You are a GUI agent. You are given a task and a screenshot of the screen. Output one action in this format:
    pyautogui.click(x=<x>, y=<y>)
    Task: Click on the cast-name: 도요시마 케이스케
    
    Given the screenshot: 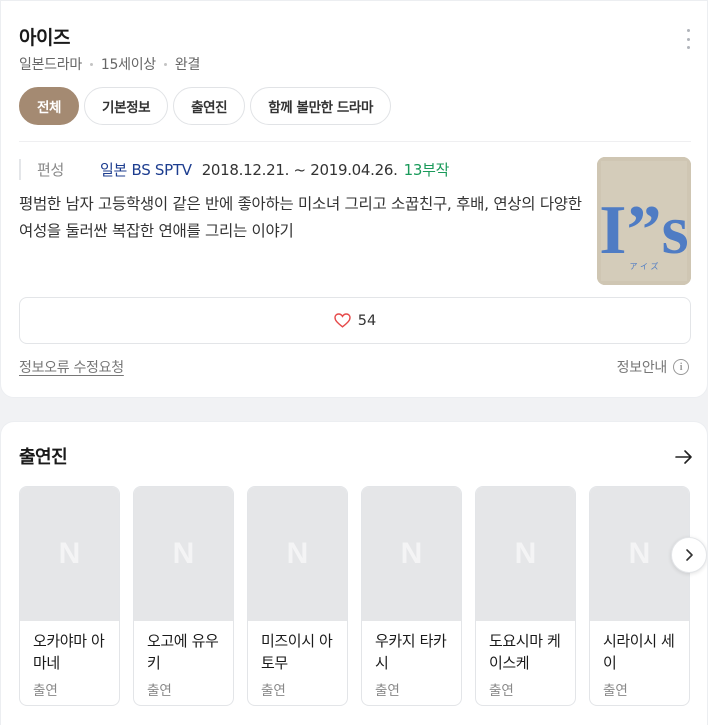 What is the action you would take?
    pyautogui.click(x=525, y=652)
    